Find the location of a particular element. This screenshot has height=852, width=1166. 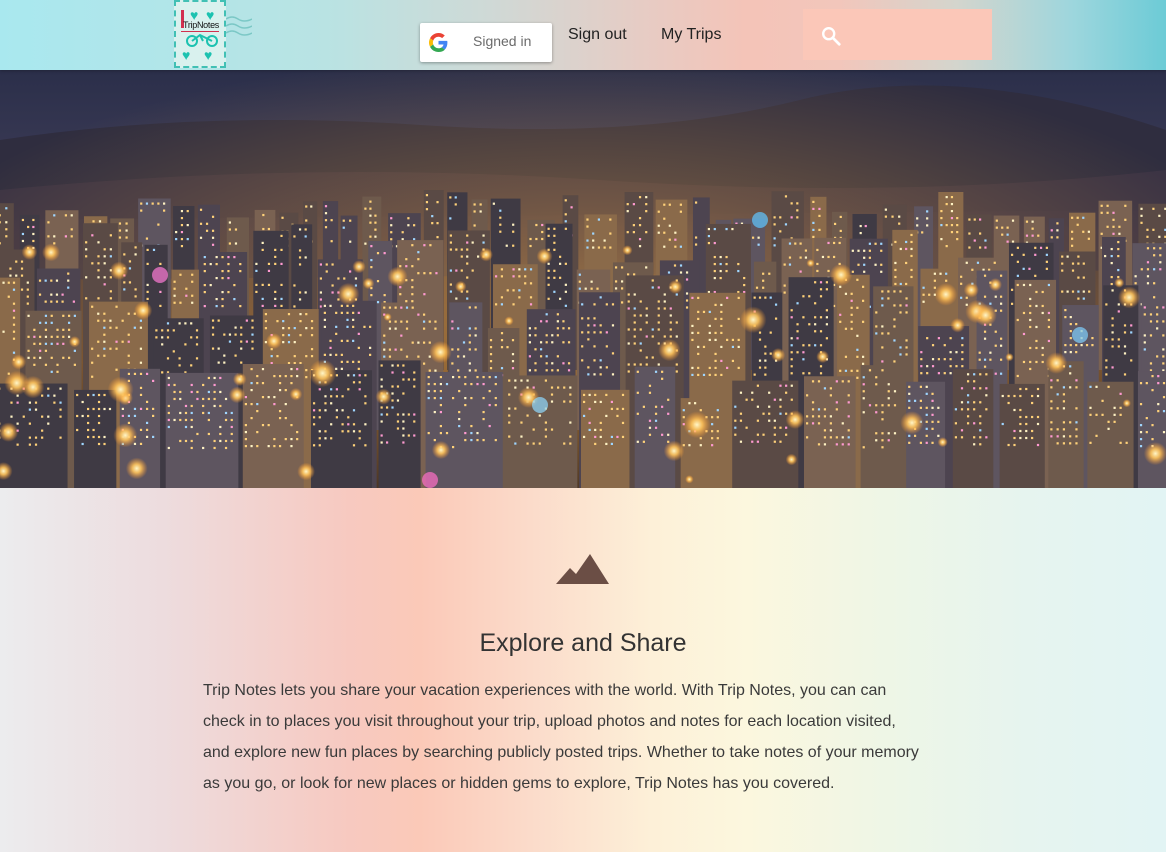

tripnotes-logo: ♥ ♥ TripNotes ♥ ♥ is located at coordinates (213, 35).